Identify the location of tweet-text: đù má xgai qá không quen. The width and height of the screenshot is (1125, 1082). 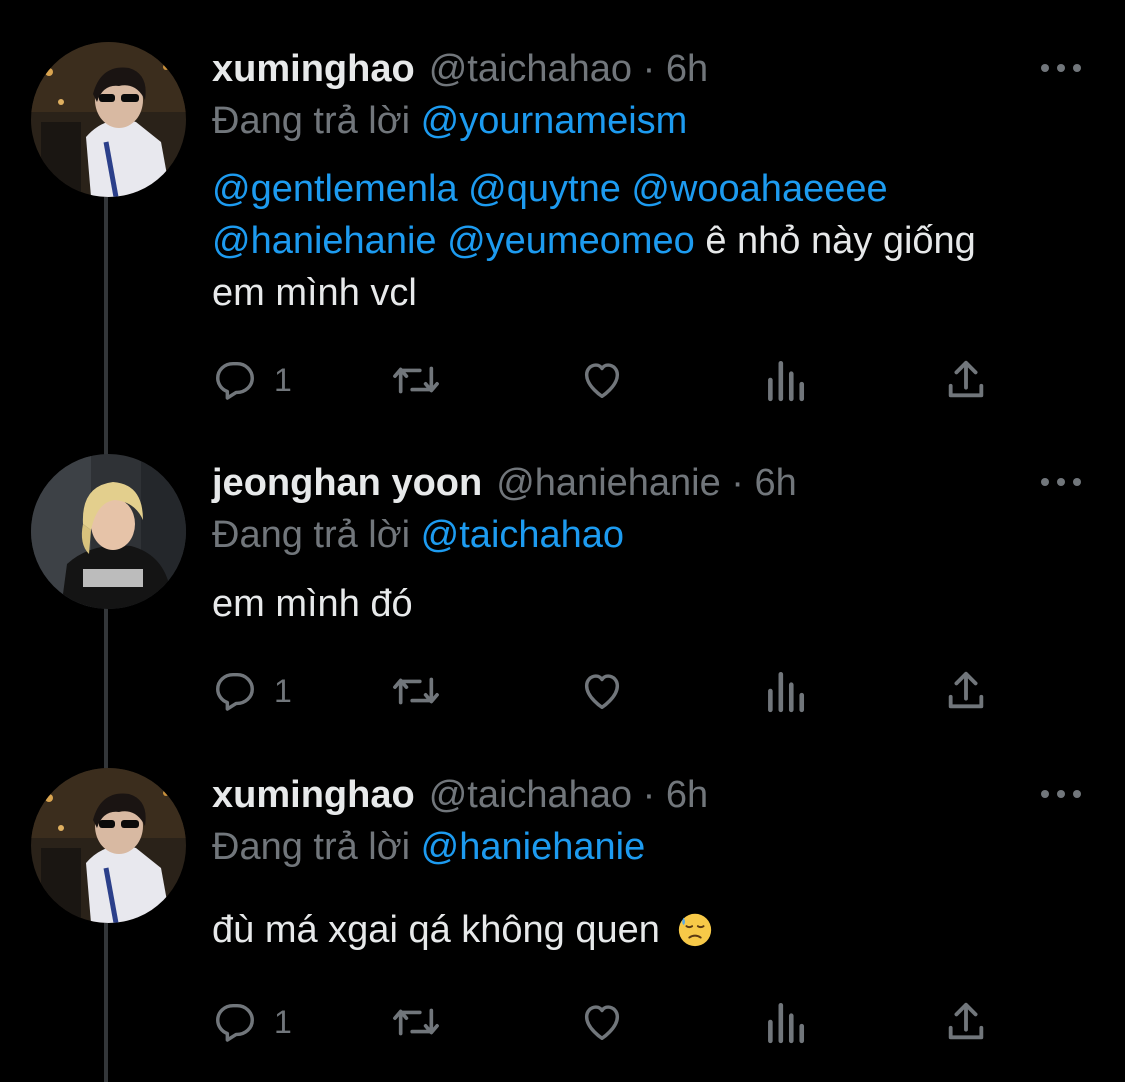
(652, 930).